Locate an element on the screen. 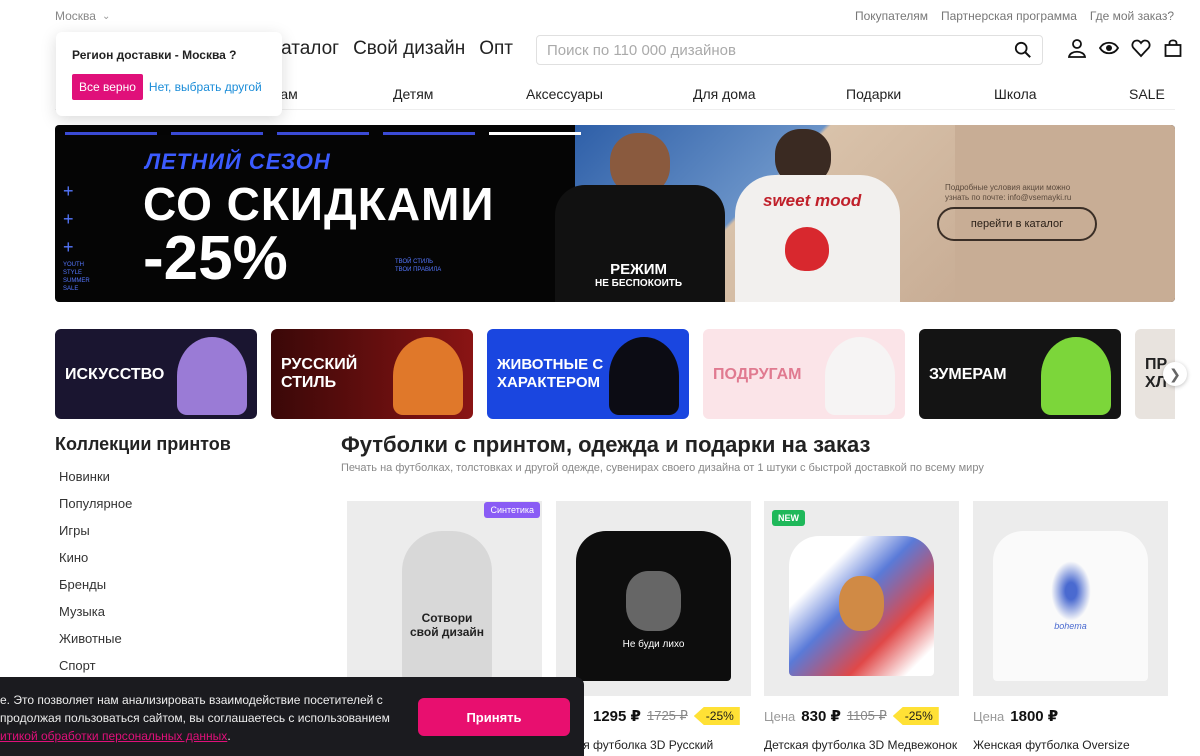  category-tile-animals: ЖИВОТНЫЕ С ХАРАКТЕРОМ is located at coordinates (588, 374).